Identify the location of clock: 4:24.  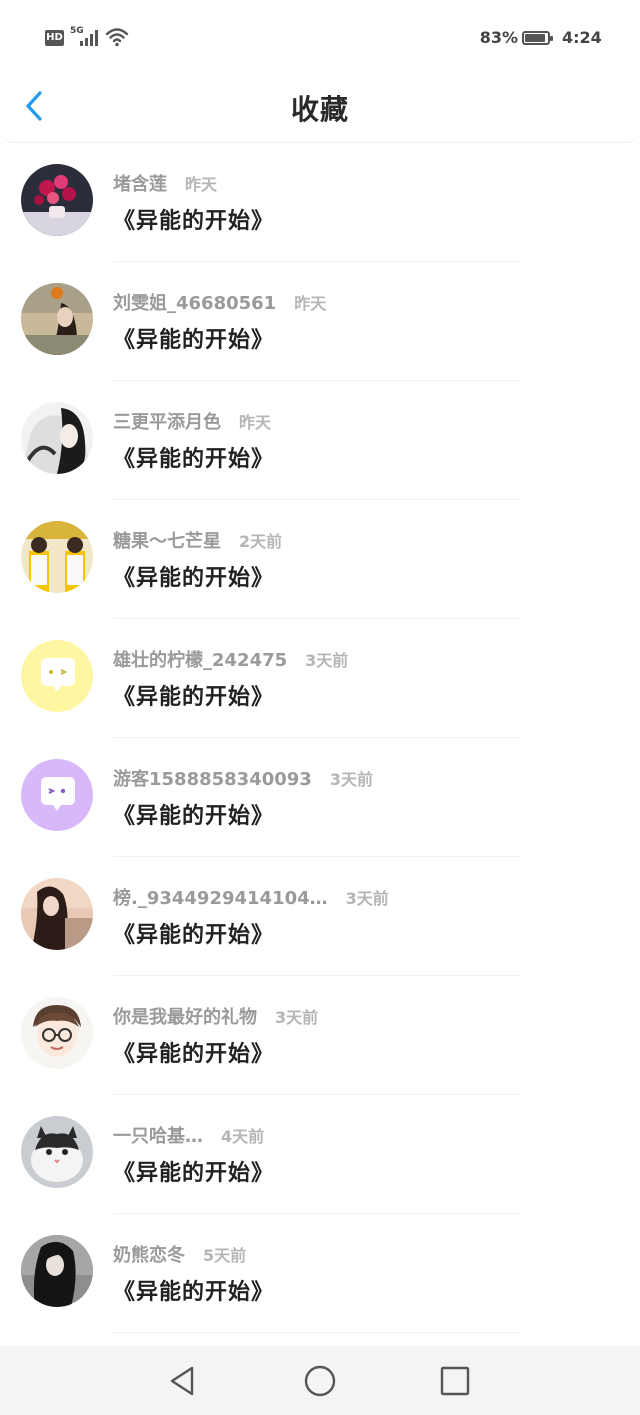
(582, 37).